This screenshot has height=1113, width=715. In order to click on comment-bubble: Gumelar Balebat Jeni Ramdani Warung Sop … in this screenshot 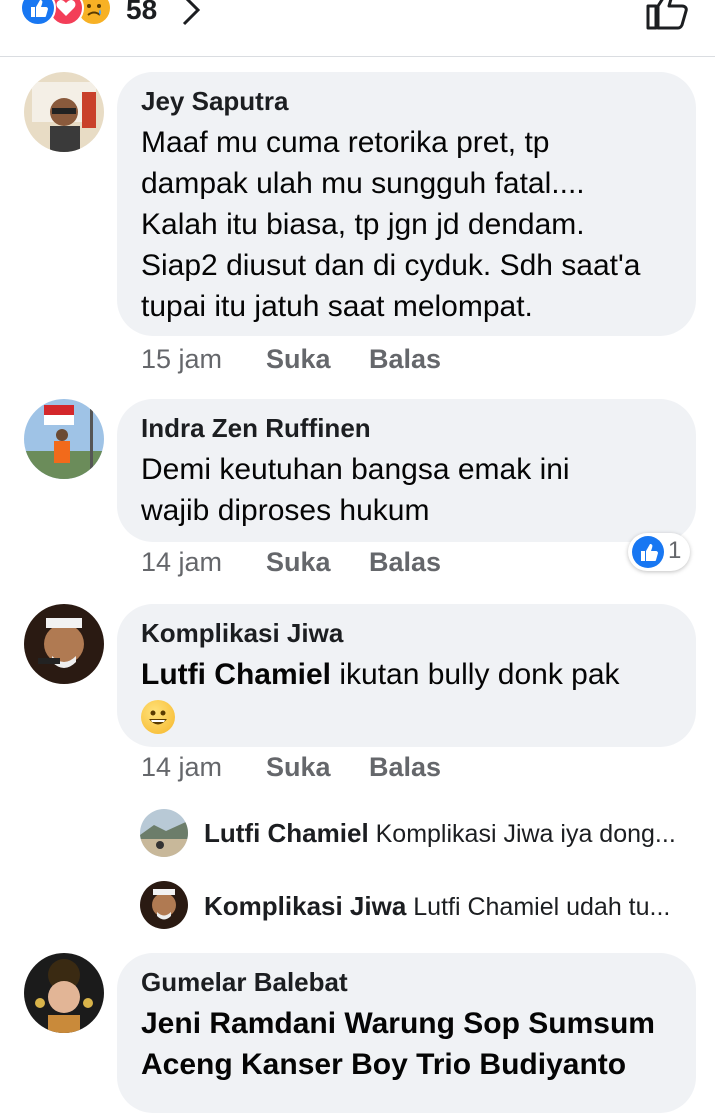, I will do `click(406, 1033)`.